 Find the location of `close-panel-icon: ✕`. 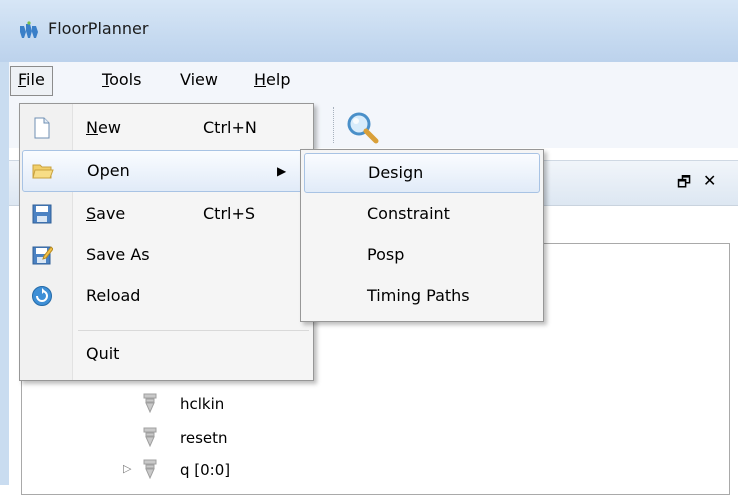

close-panel-icon: ✕ is located at coordinates (709, 180).